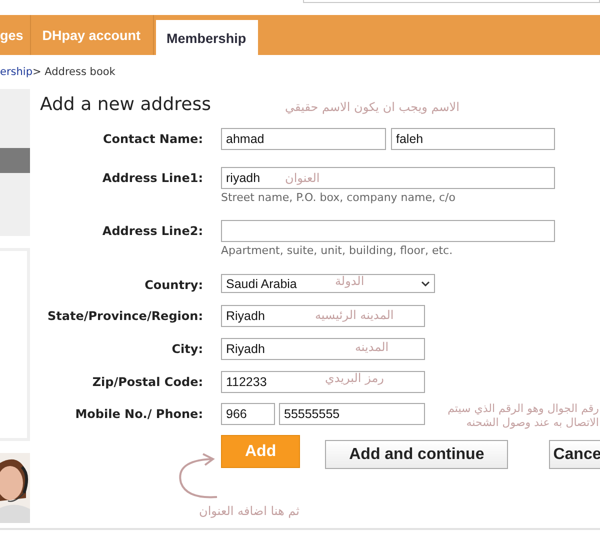 This screenshot has width=600, height=535. I want to click on input-field: 55555555, so click(352, 414).